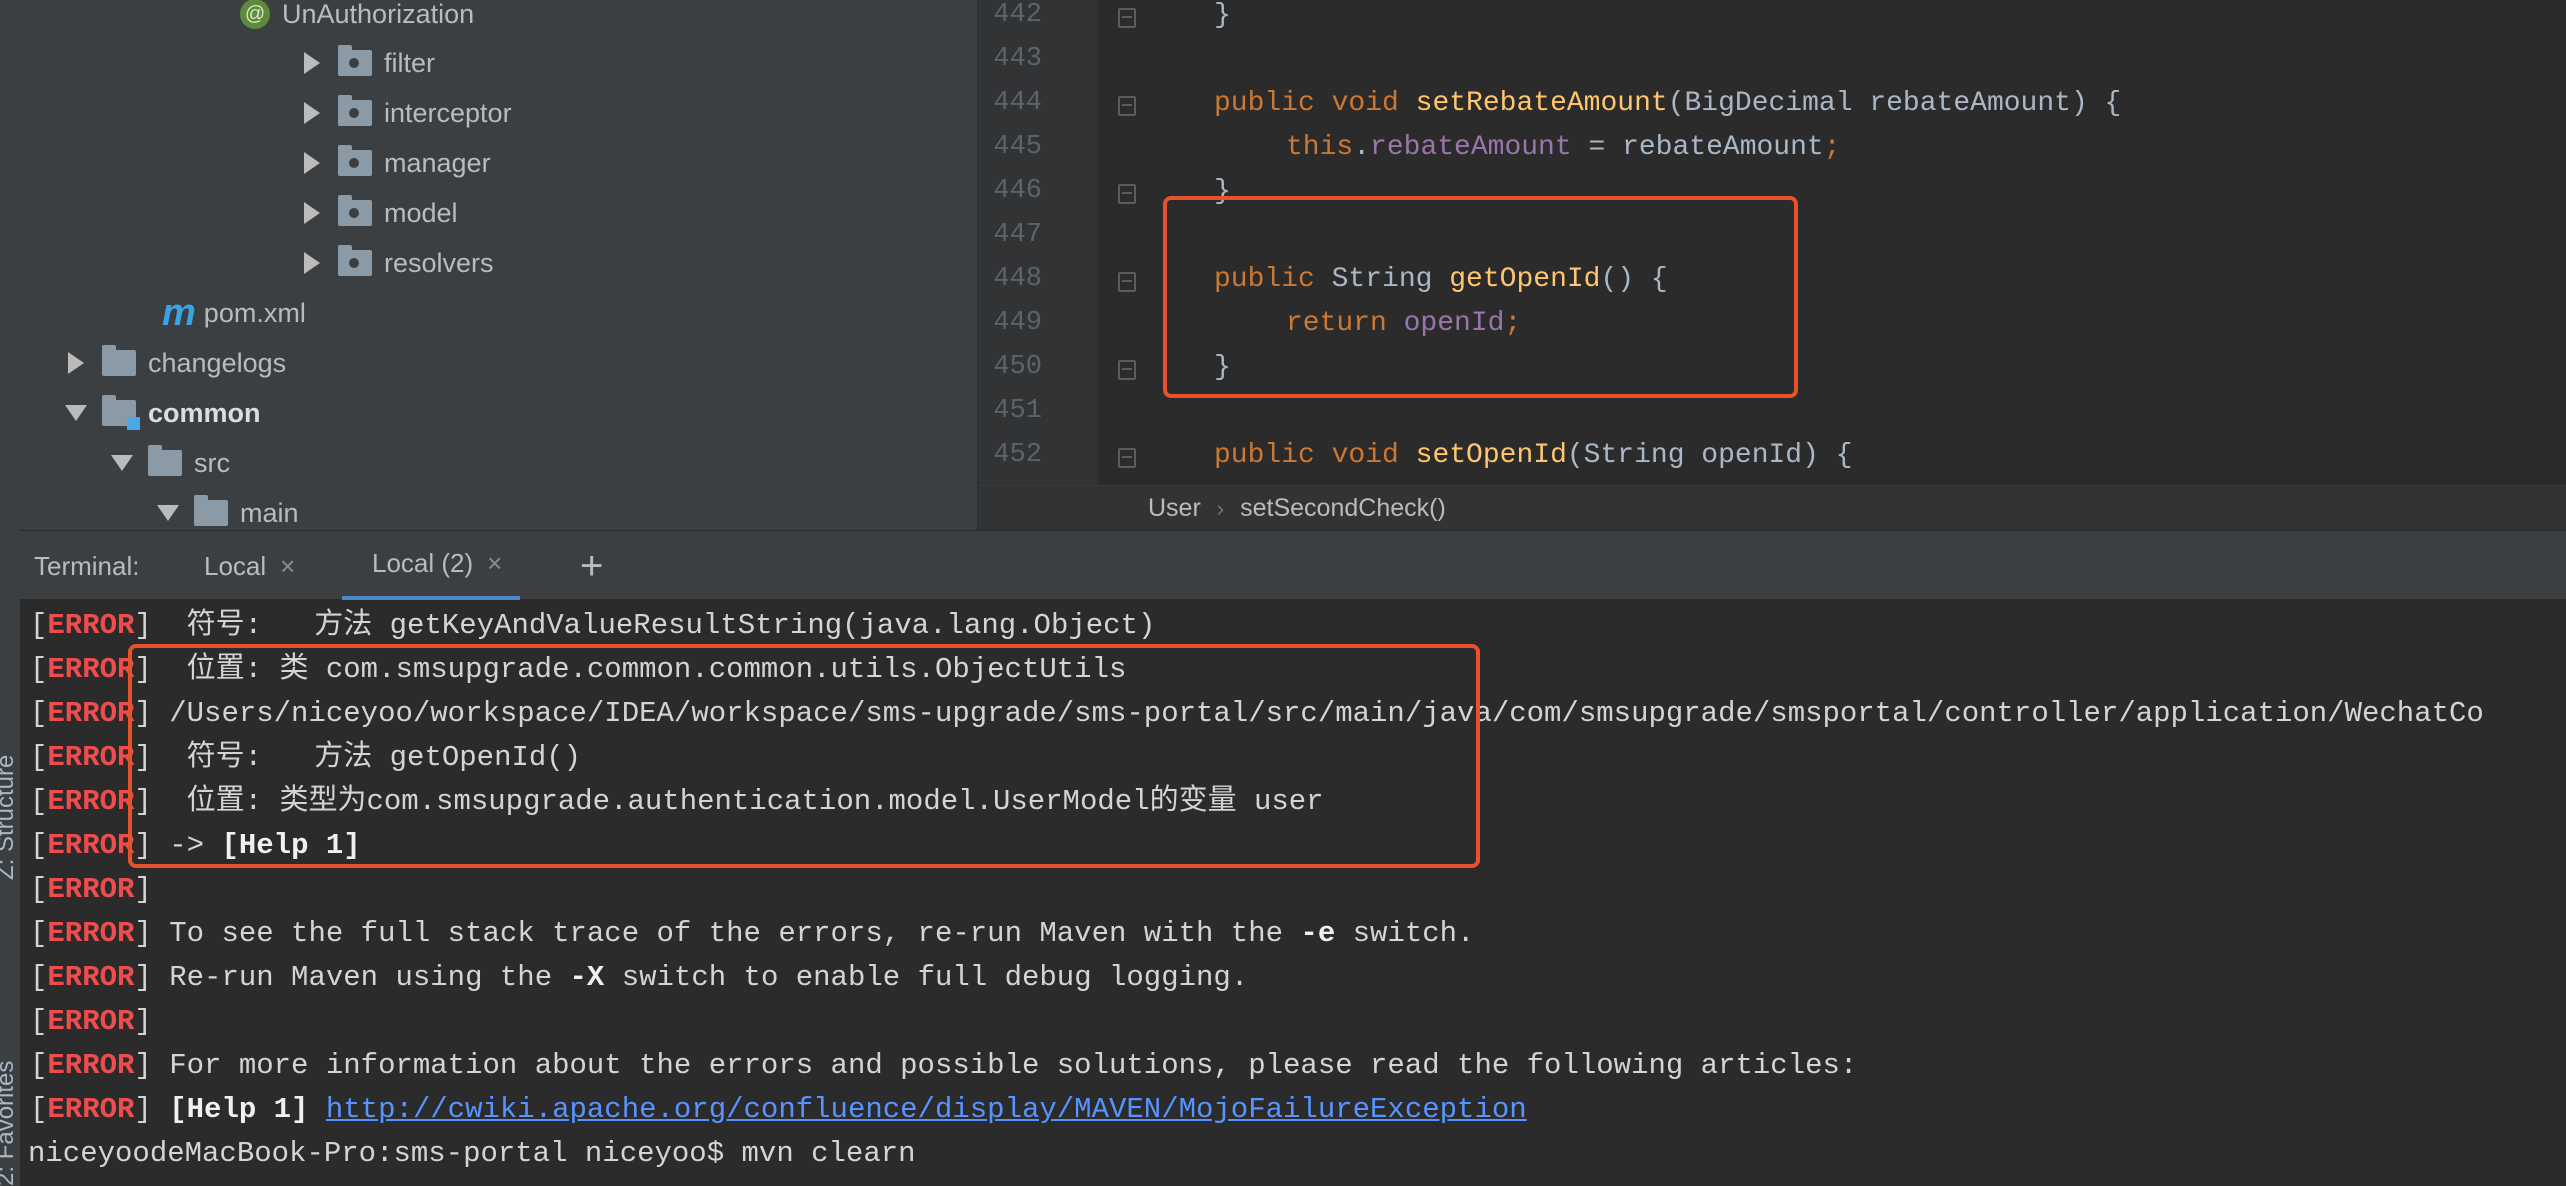  What do you see at coordinates (121, 412) in the screenshot?
I see `module-folder-icon` at bounding box center [121, 412].